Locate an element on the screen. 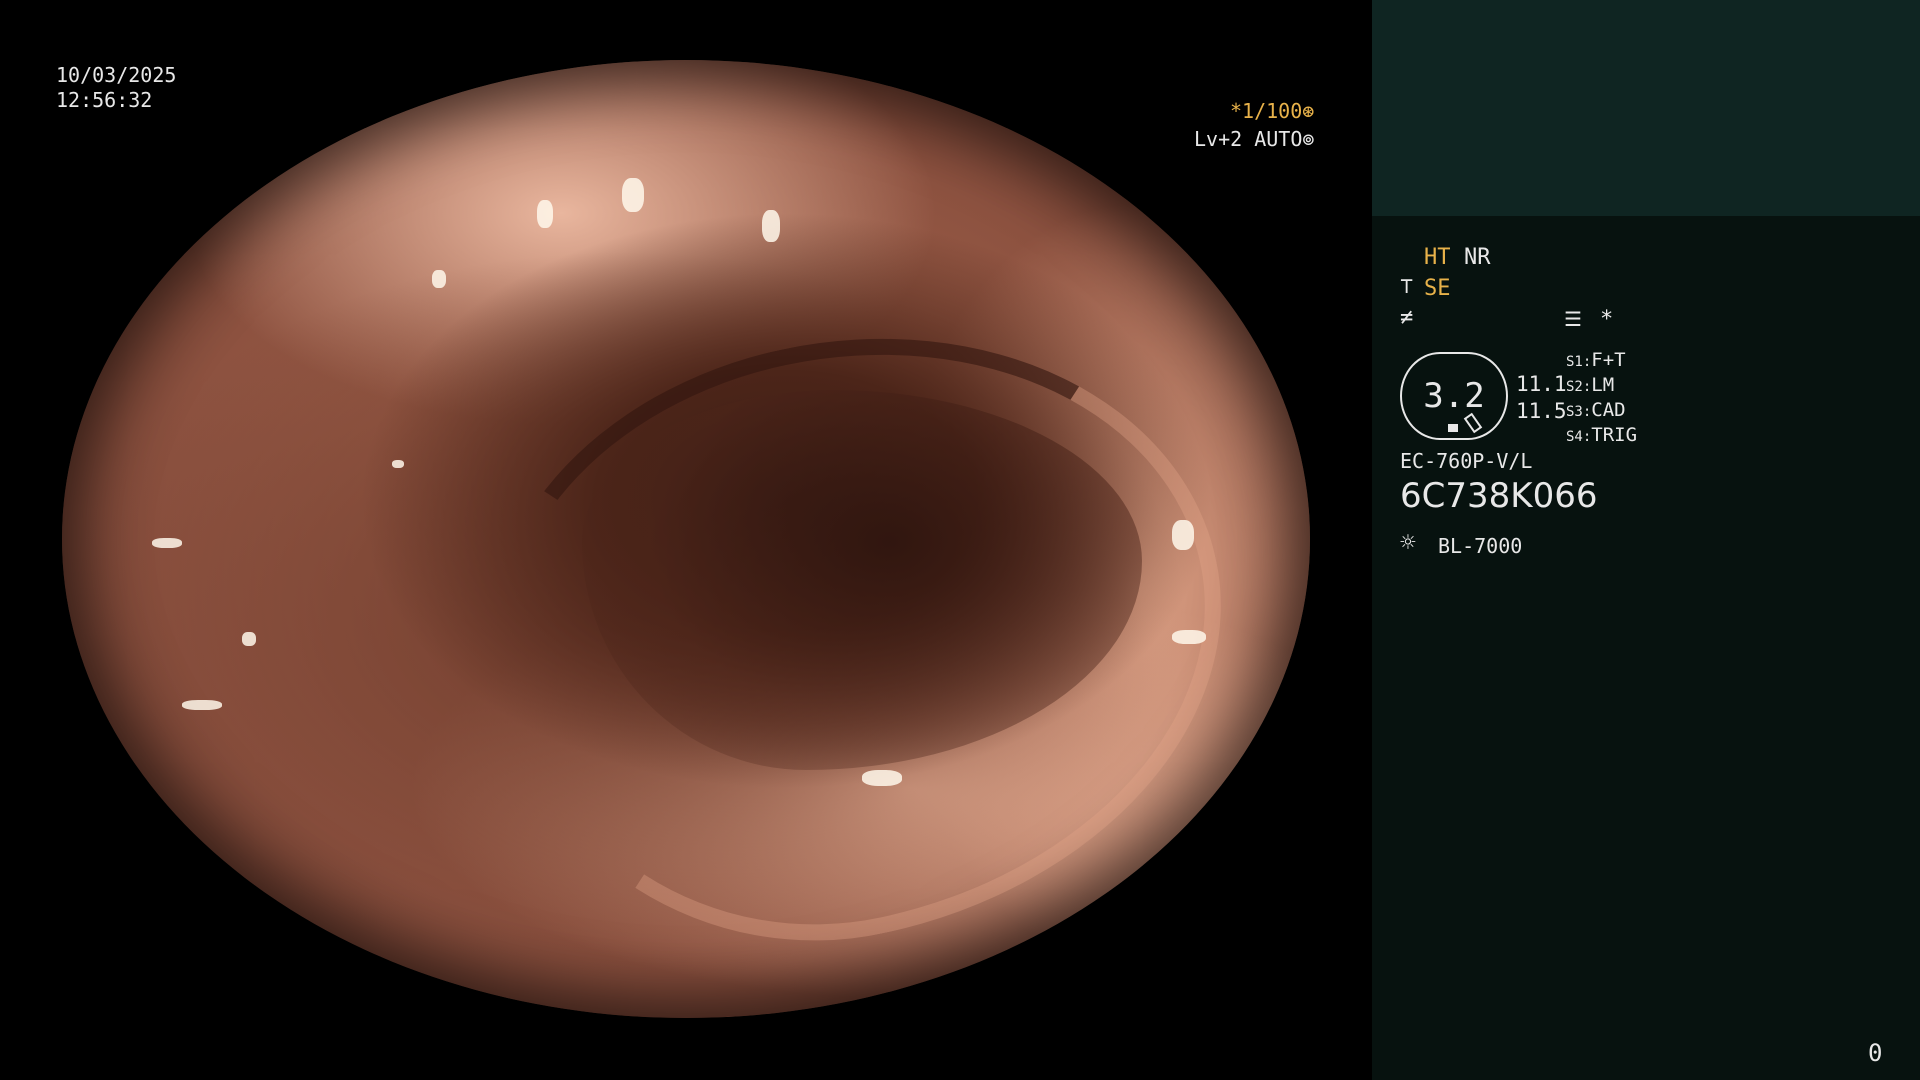 Image resolution: width=1920 pixels, height=1080 pixels. shutter-readout: *1/100⊛ is located at coordinates (1272, 111).